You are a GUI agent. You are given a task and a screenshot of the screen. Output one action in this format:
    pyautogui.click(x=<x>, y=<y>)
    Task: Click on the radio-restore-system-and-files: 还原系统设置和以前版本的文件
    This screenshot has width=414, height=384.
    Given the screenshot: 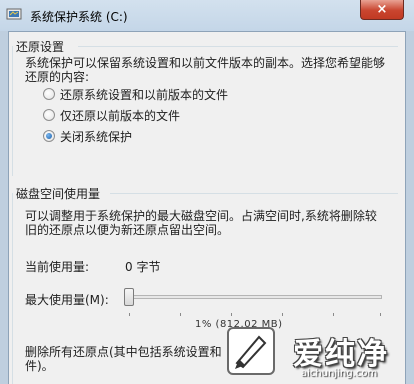 What is the action you would take?
    pyautogui.click(x=135, y=94)
    